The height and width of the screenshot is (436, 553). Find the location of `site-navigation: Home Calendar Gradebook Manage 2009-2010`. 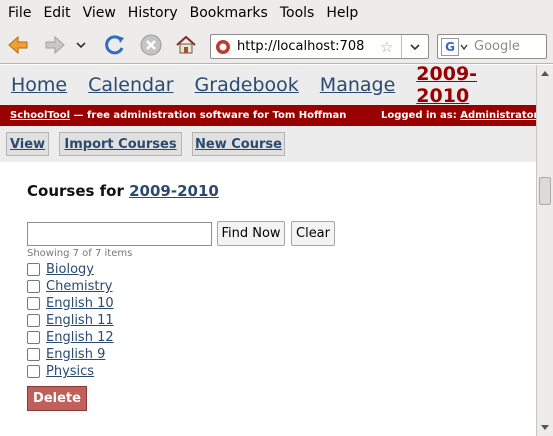

site-navigation: Home Calendar Gradebook Manage 2009-2010 is located at coordinates (268, 86).